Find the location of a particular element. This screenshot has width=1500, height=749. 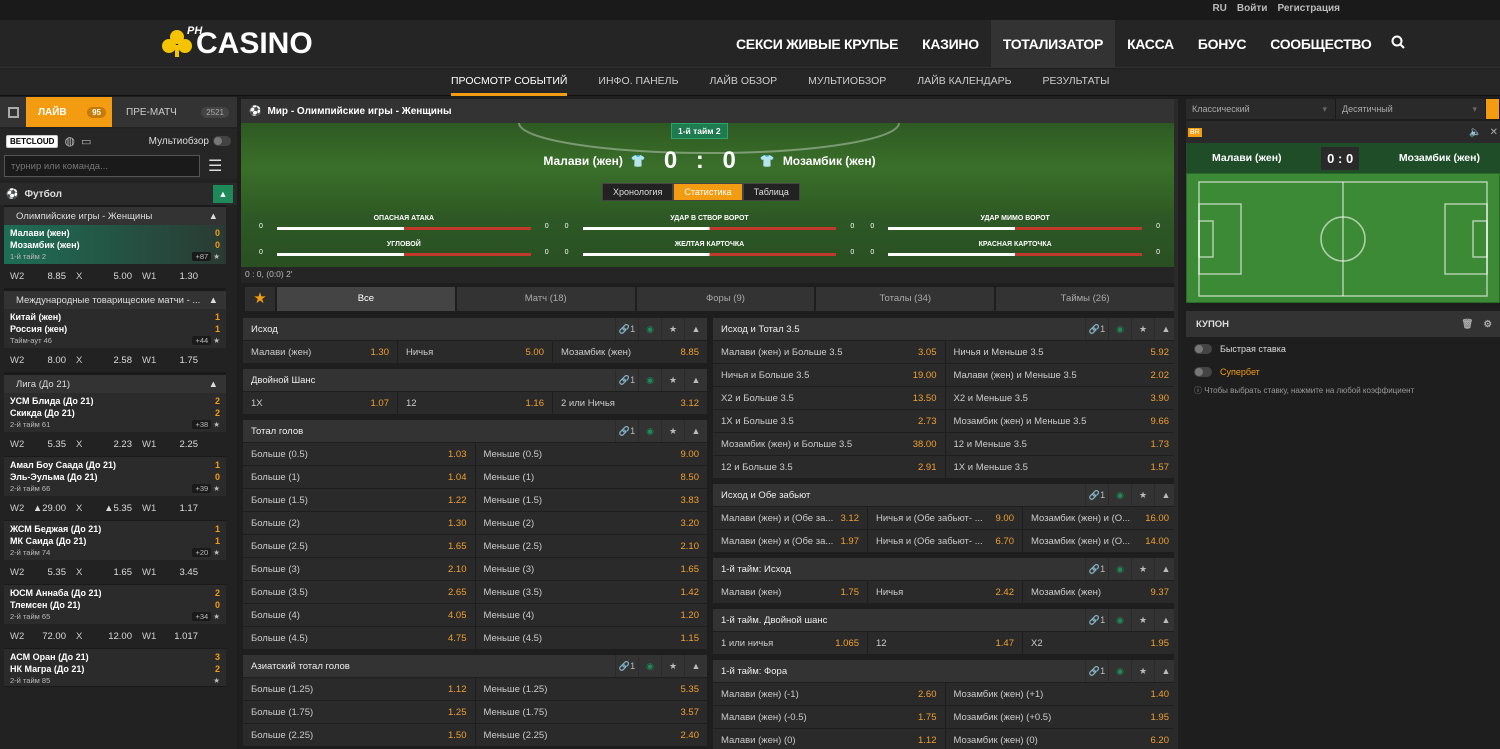

odd-button: Больше (1.25) 1.12 is located at coordinates (359, 689).